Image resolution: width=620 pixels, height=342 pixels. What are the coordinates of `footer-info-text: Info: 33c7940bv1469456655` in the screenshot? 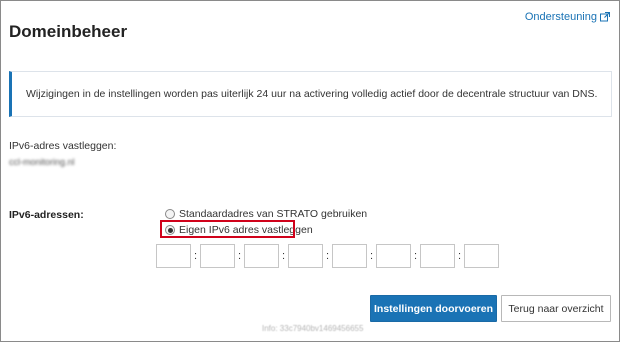 It's located at (313, 328).